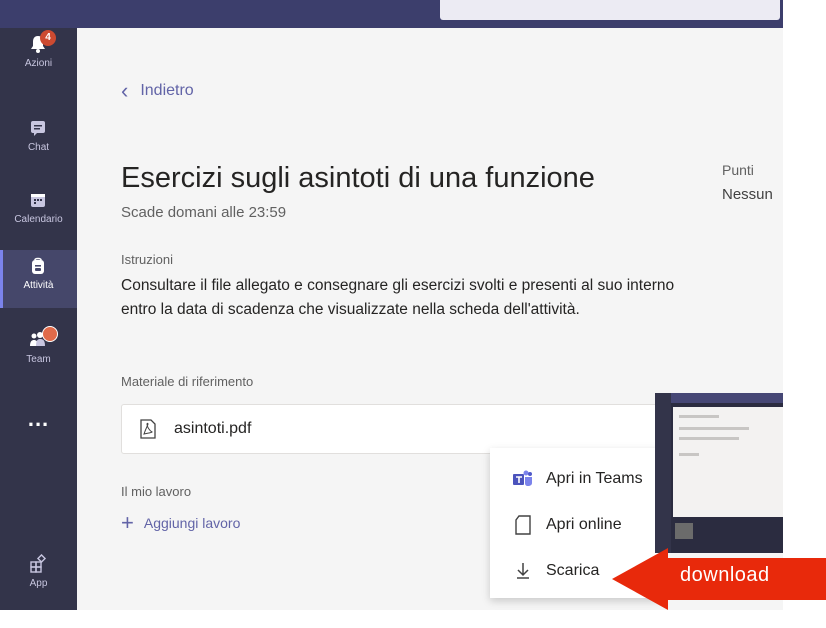 Image resolution: width=826 pixels, height=628 pixels. Describe the element at coordinates (38, 63) in the screenshot. I see `rail-item-label: Azioni` at that location.